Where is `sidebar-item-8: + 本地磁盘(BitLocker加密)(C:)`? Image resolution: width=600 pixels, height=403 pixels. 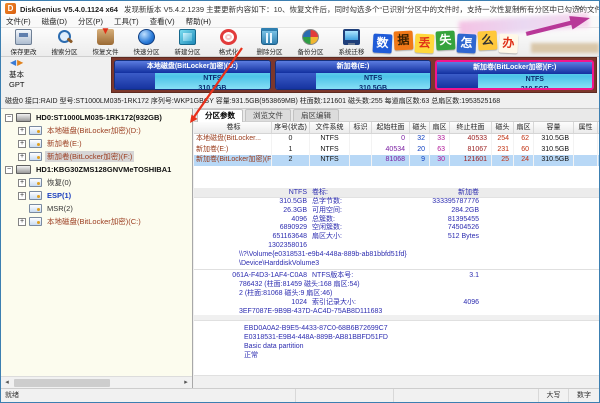
sidebar-item-8: + 本地磁盘(BitLocker加密)(C:) is located at coordinates (96, 221).